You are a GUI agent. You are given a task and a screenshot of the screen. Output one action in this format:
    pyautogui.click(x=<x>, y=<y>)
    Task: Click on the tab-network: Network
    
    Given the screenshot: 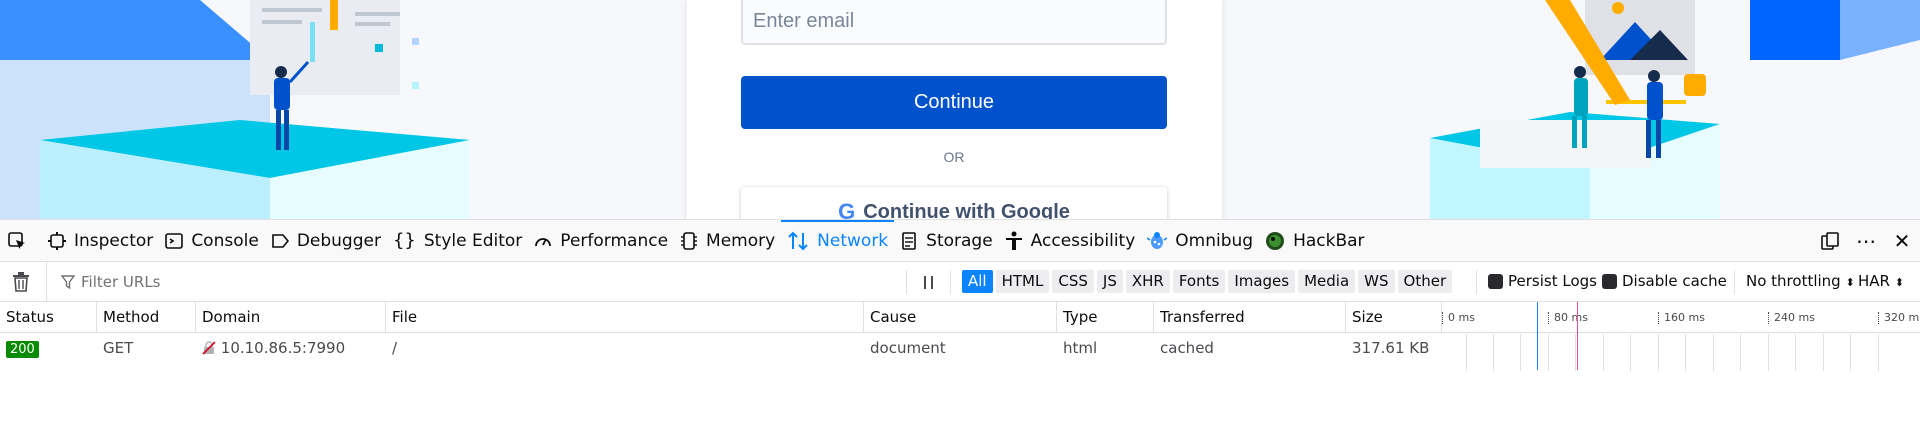 What is the action you would take?
    pyautogui.click(x=838, y=240)
    